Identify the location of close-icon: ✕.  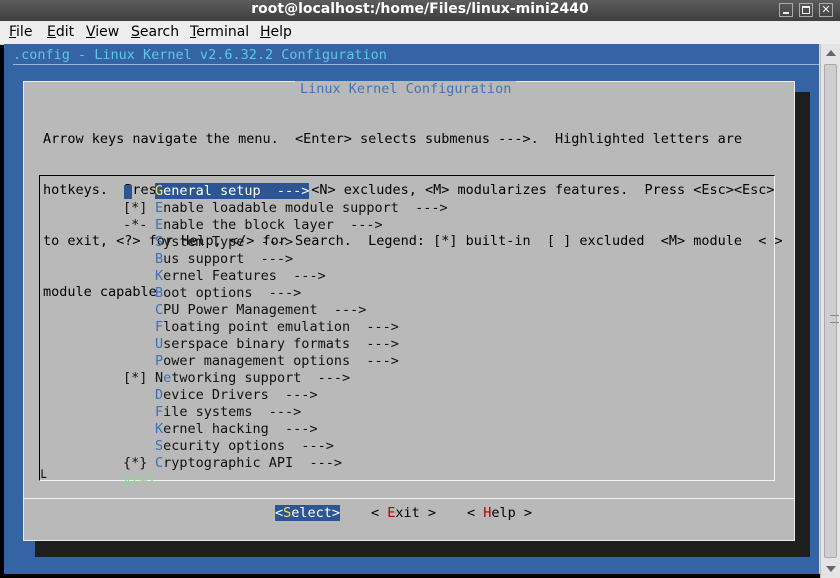
(826, 10).